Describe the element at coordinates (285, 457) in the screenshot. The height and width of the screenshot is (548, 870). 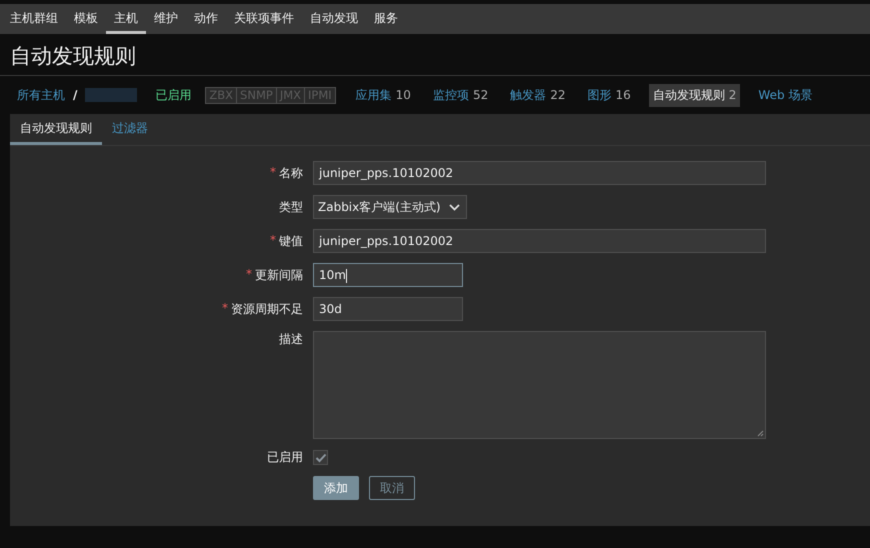
I see `field-label: 已启用` at that location.